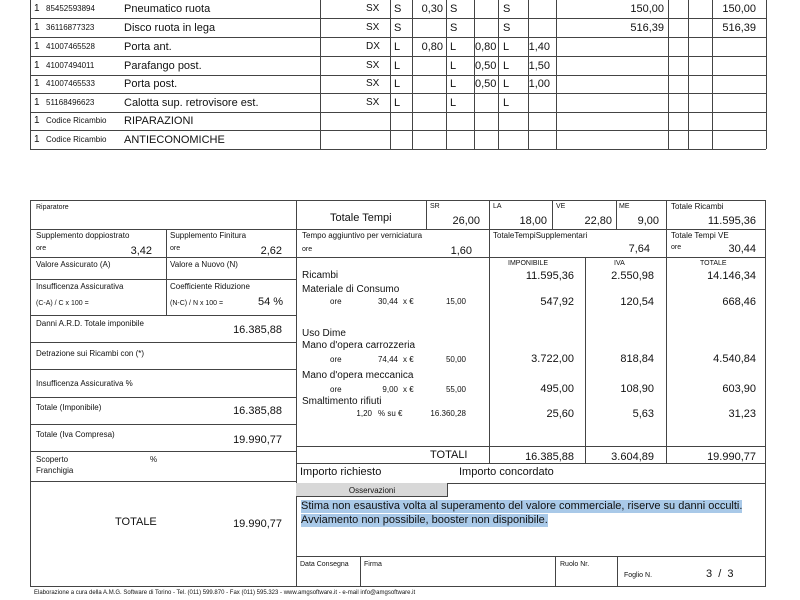 Image resolution: width=800 pixels, height=600 pixels. Describe the element at coordinates (739, 9) in the screenshot. I see `parts-cell-total: 150,00` at that location.